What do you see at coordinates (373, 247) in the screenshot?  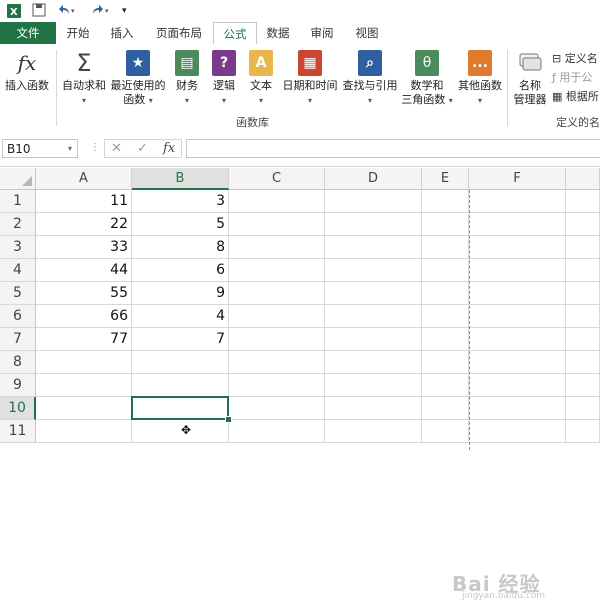 I see `cell-d3` at bounding box center [373, 247].